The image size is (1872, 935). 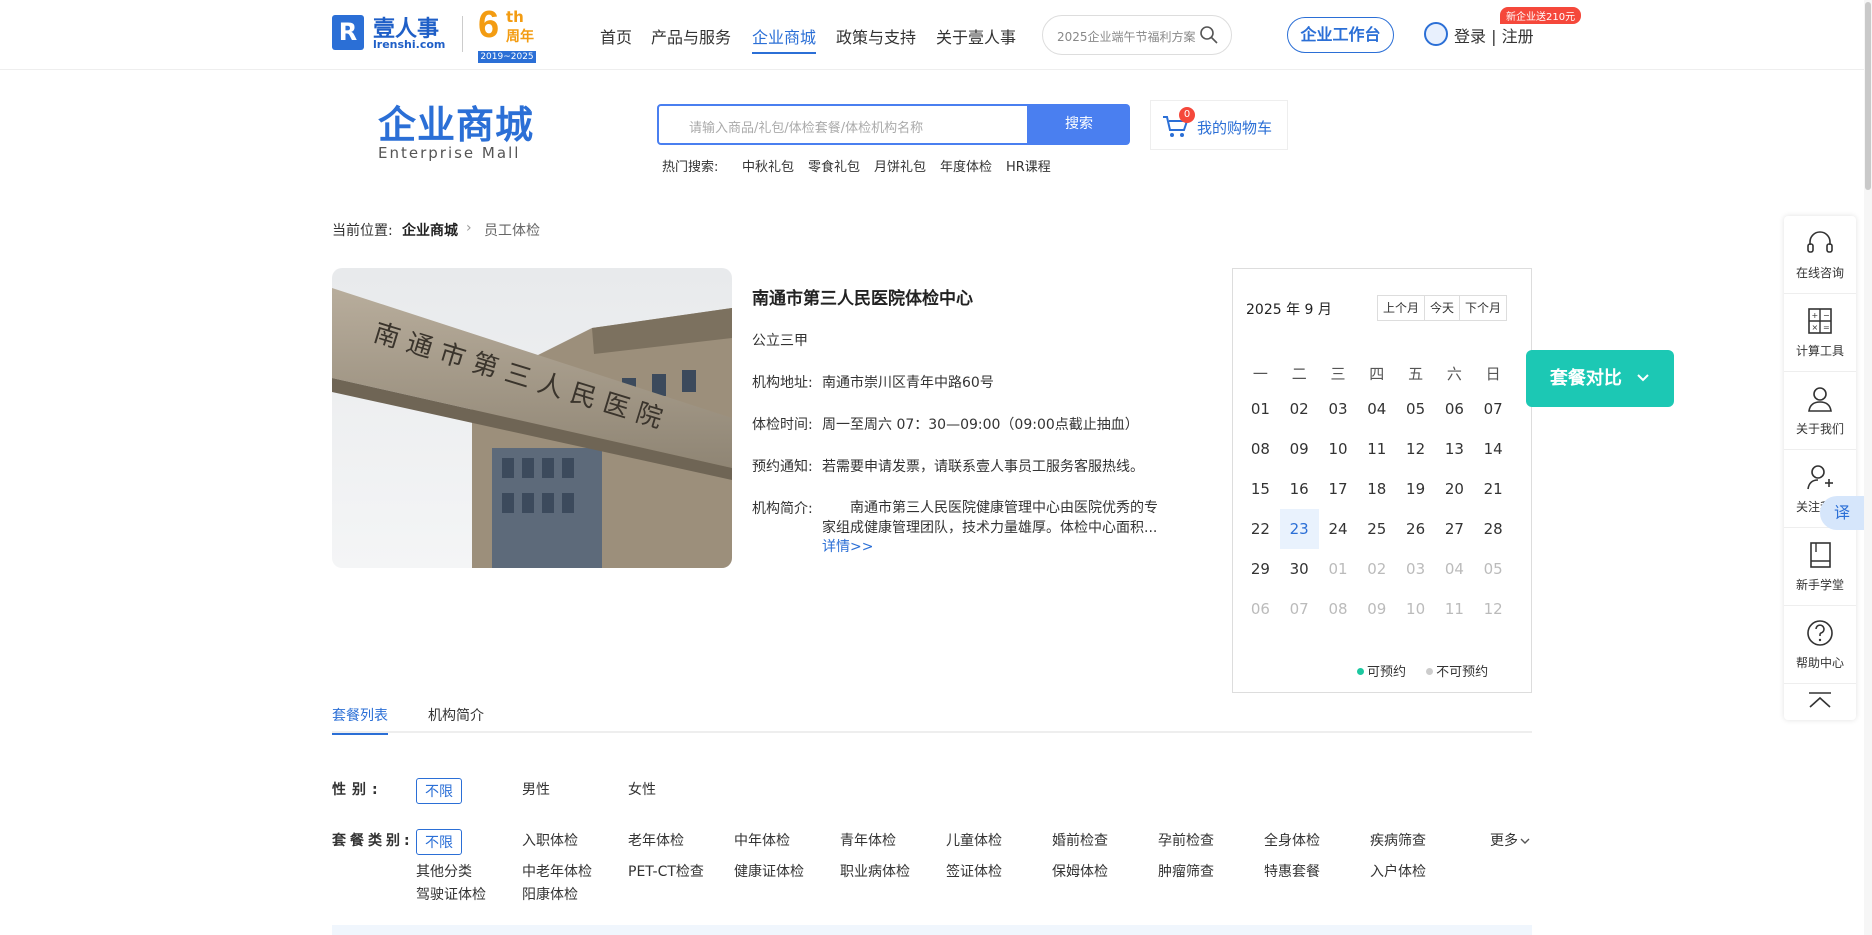 I want to click on sidebar-item-tutorial: 新手学堂, so click(x=1820, y=567).